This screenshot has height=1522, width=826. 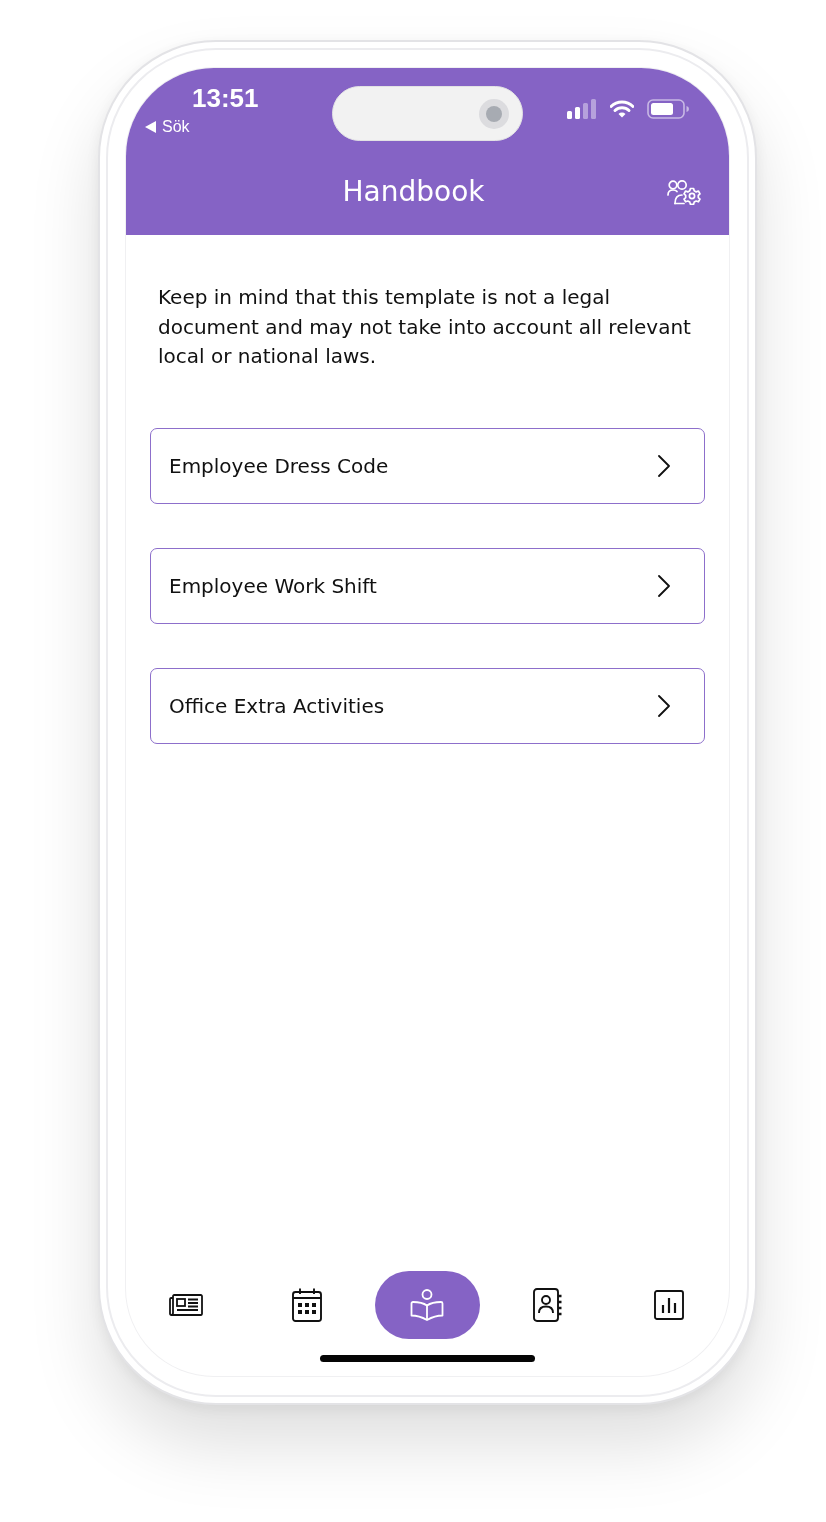 I want to click on status-time: 13:51, so click(x=225, y=98).